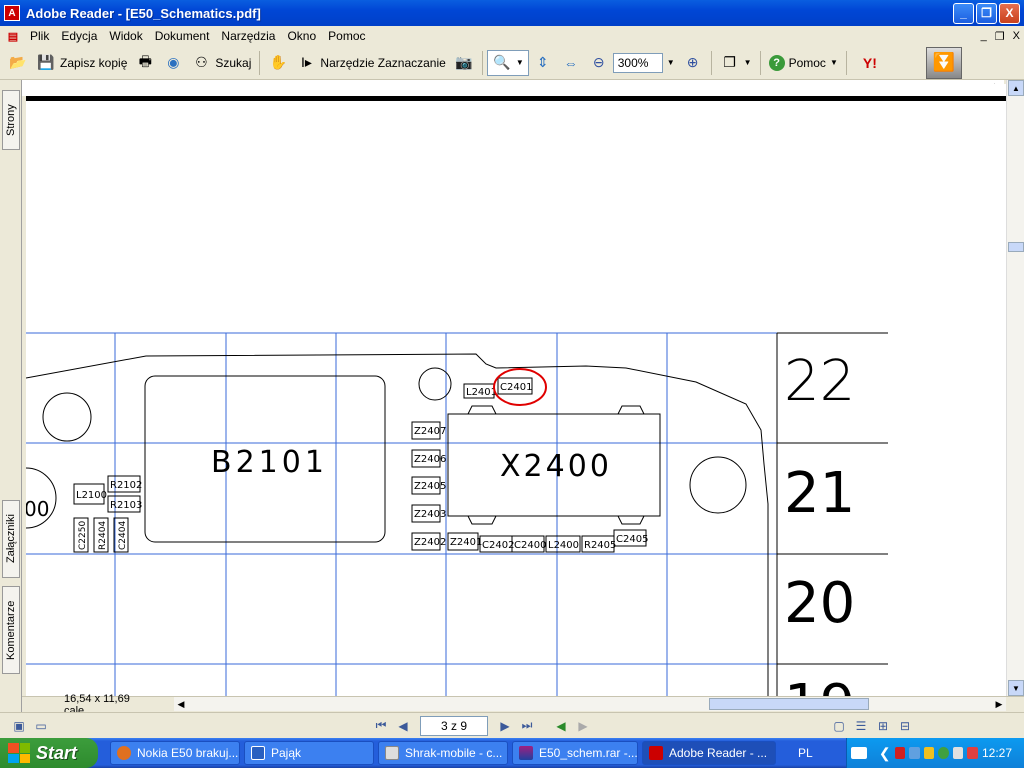  Describe the element at coordinates (11, 630) in the screenshot. I see `tab-comments: Komentarze` at that location.